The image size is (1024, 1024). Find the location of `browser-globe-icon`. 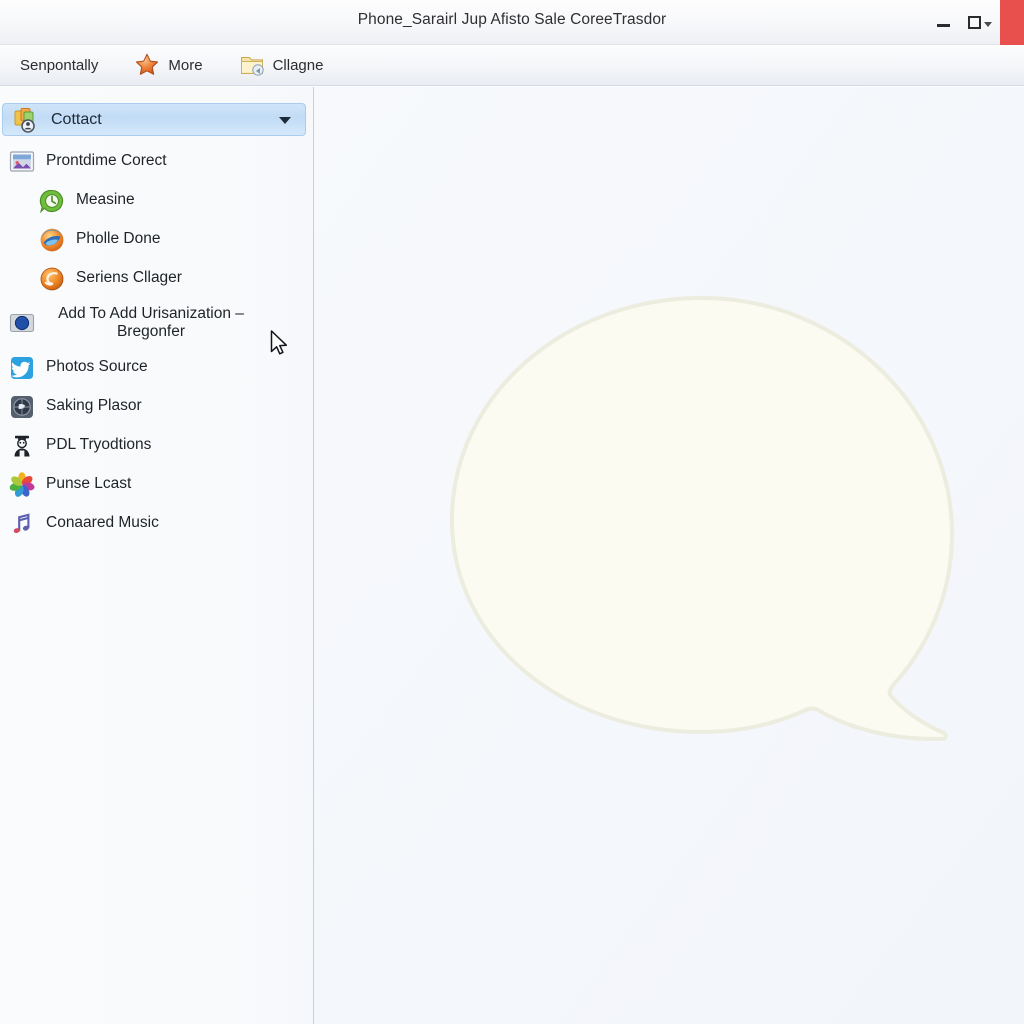

browser-globe-icon is located at coordinates (52, 240).